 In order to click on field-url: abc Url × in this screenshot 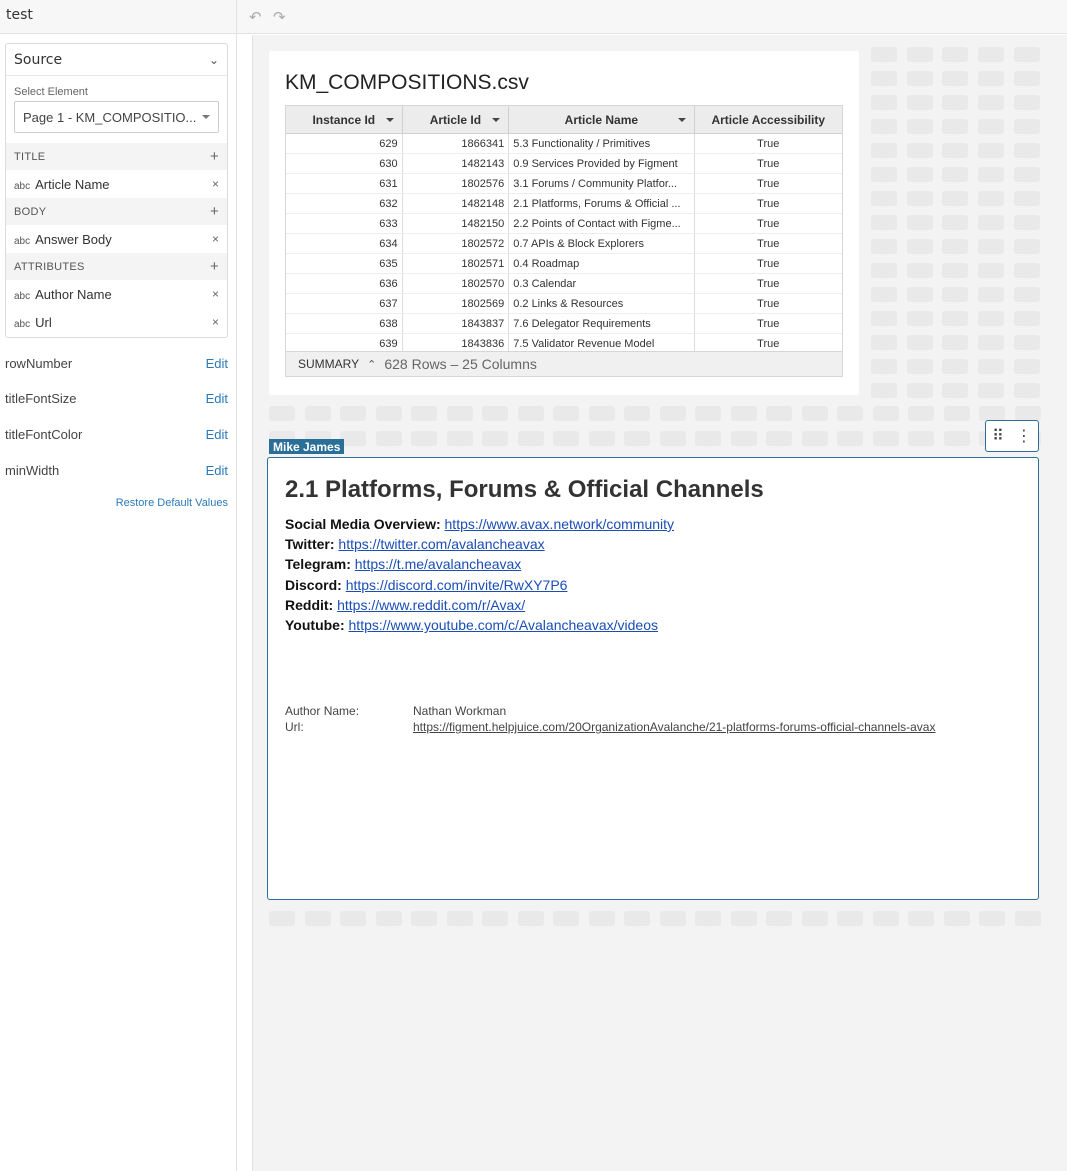, I will do `click(116, 322)`.